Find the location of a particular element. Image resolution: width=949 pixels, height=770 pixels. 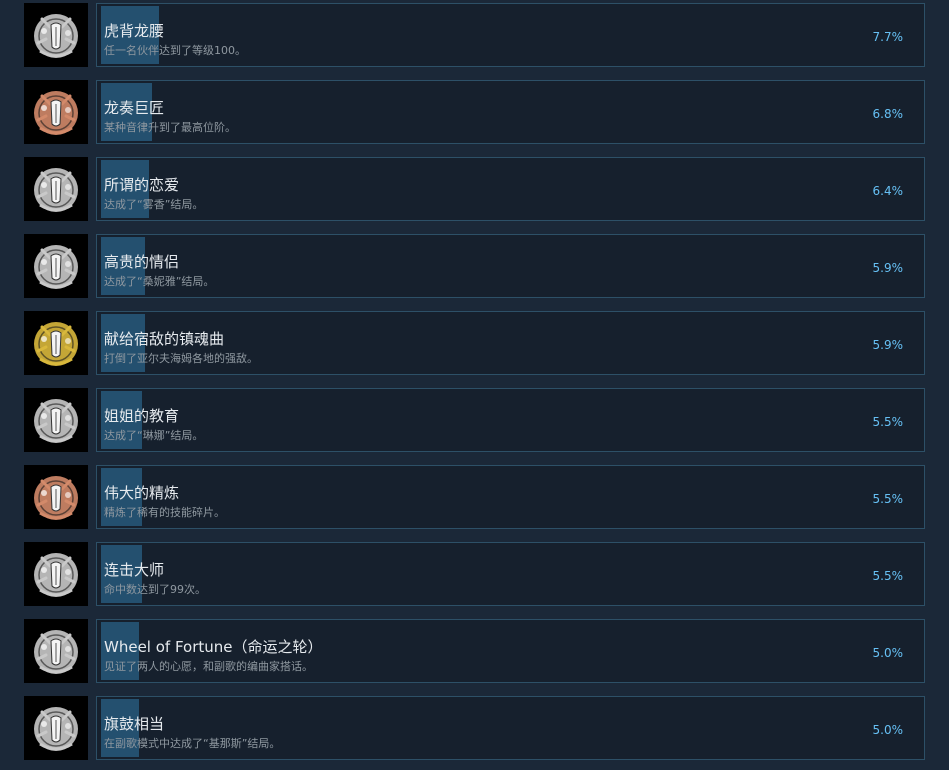

achievement-name: 姐姐的教育 is located at coordinates (142, 416).